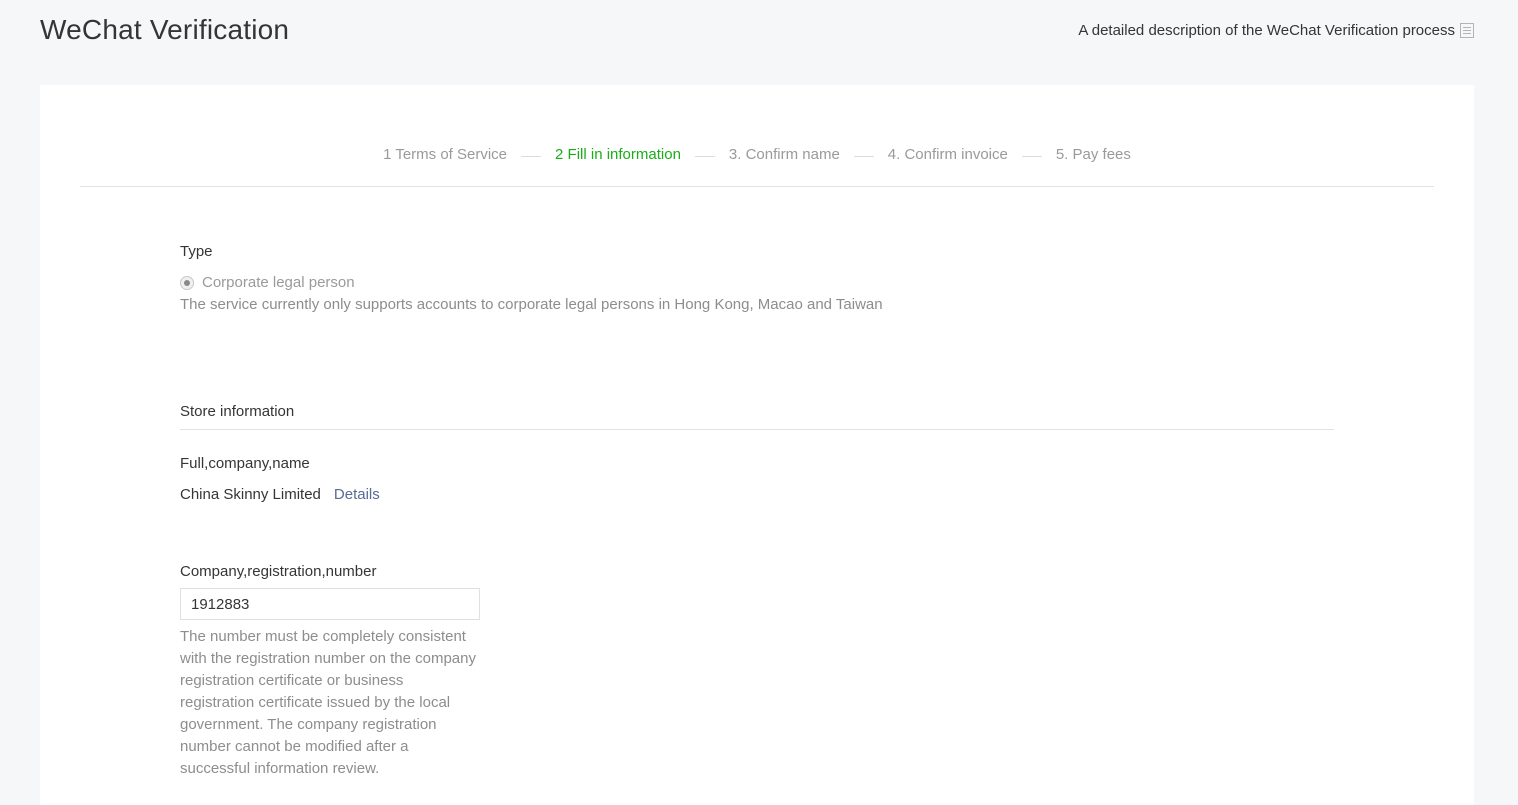  I want to click on company-name-row: China Skinny Limited Details, so click(280, 494).